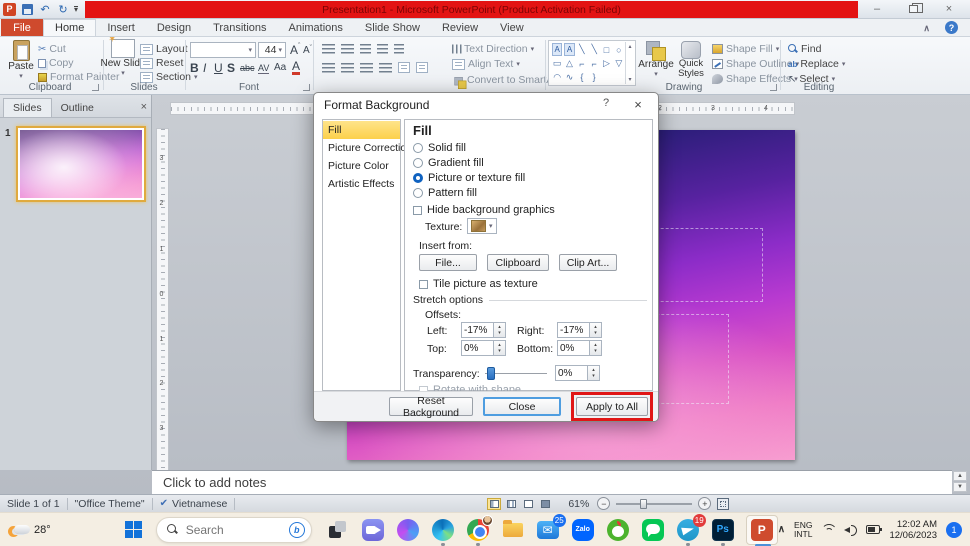 Image resolution: width=970 pixels, height=546 pixels. I want to click on tab-animations: Animations, so click(316, 27).